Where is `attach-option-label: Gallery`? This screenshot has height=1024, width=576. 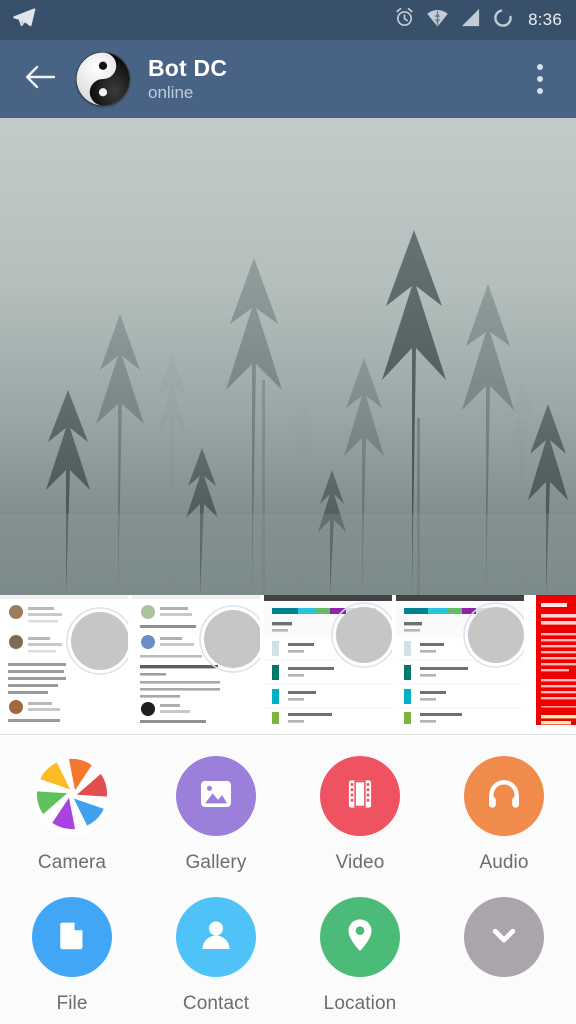
attach-option-label: Gallery is located at coordinates (216, 862).